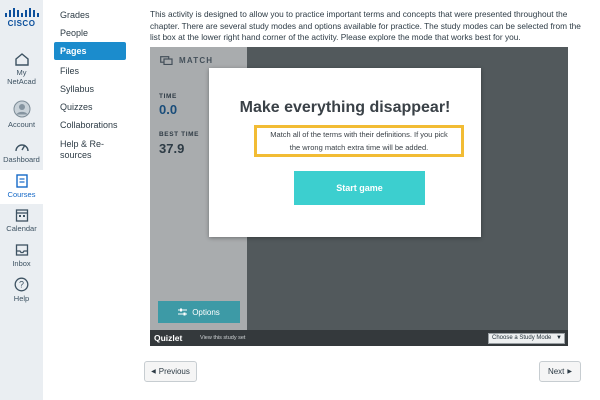 The image size is (600, 400). What do you see at coordinates (345, 107) in the screenshot?
I see `dialog-title: Make everything disappear!` at bounding box center [345, 107].